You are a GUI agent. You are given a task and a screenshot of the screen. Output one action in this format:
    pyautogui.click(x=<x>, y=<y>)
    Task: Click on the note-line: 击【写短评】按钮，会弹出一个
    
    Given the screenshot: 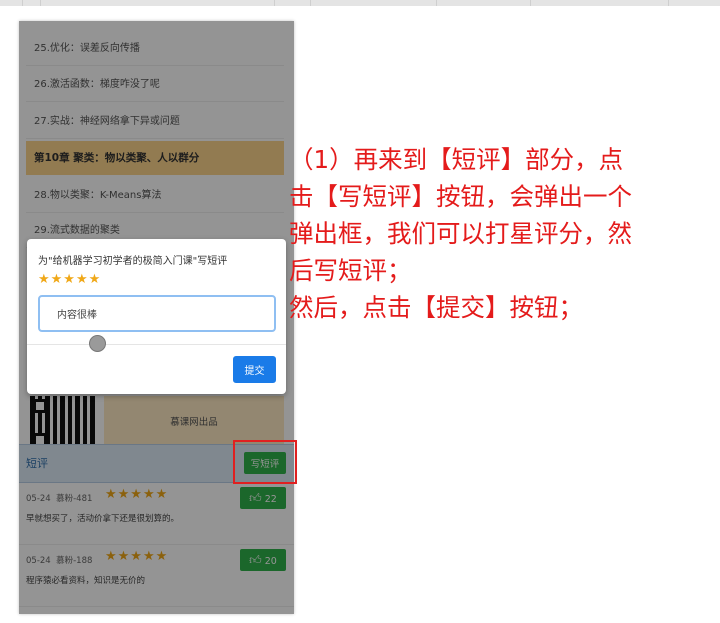 What is the action you would take?
    pyautogui.click(x=460, y=196)
    